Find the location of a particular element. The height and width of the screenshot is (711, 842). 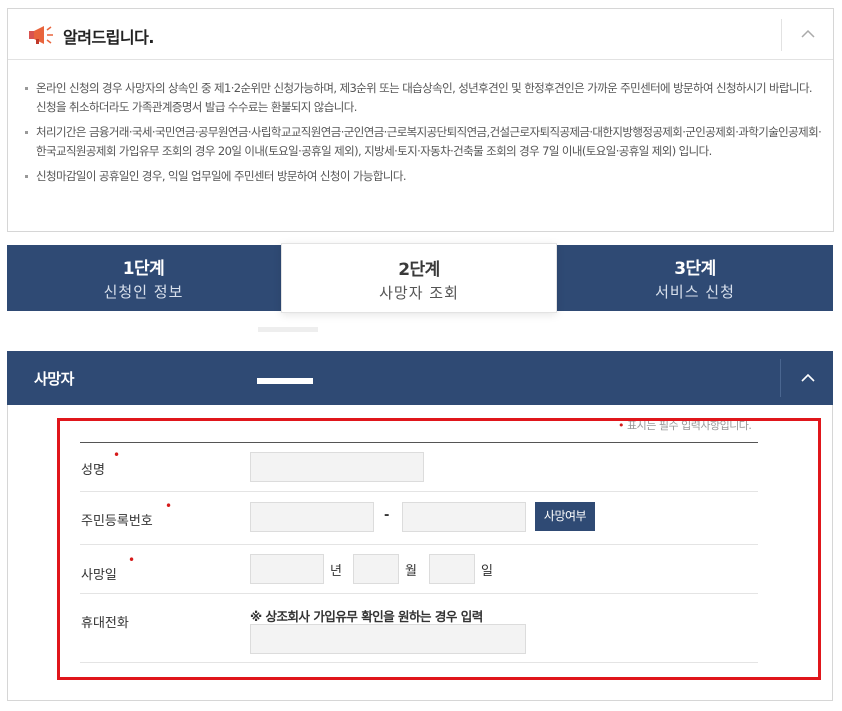

step-label: 사망자 조회 is located at coordinates (419, 293).